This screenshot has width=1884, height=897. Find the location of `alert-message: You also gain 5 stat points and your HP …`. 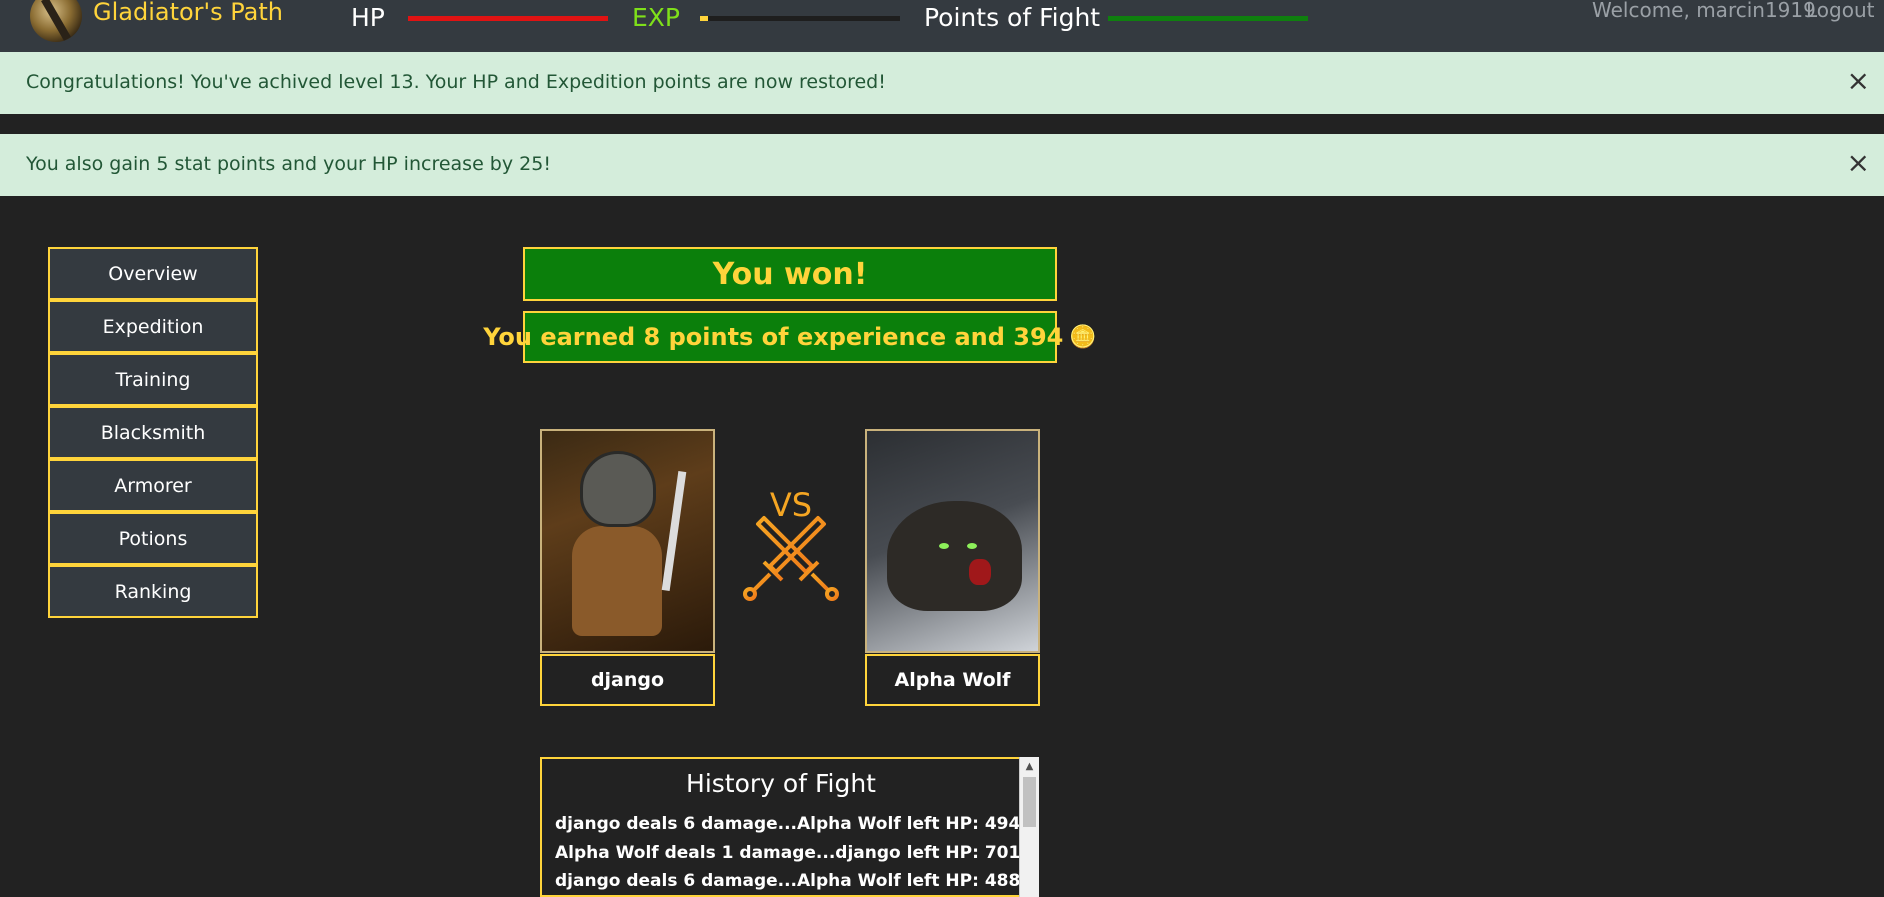

alert-message: You also gain 5 stat points and your HP … is located at coordinates (288, 164).